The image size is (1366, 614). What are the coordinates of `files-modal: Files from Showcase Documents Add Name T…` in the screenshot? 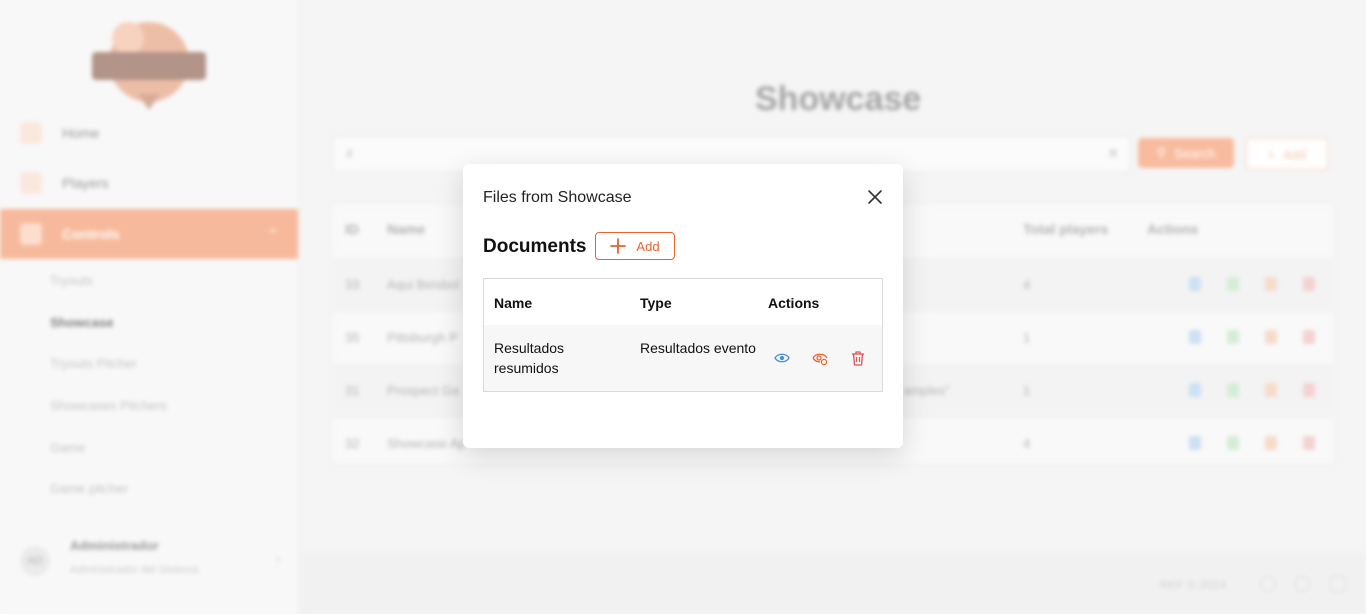 It's located at (683, 306).